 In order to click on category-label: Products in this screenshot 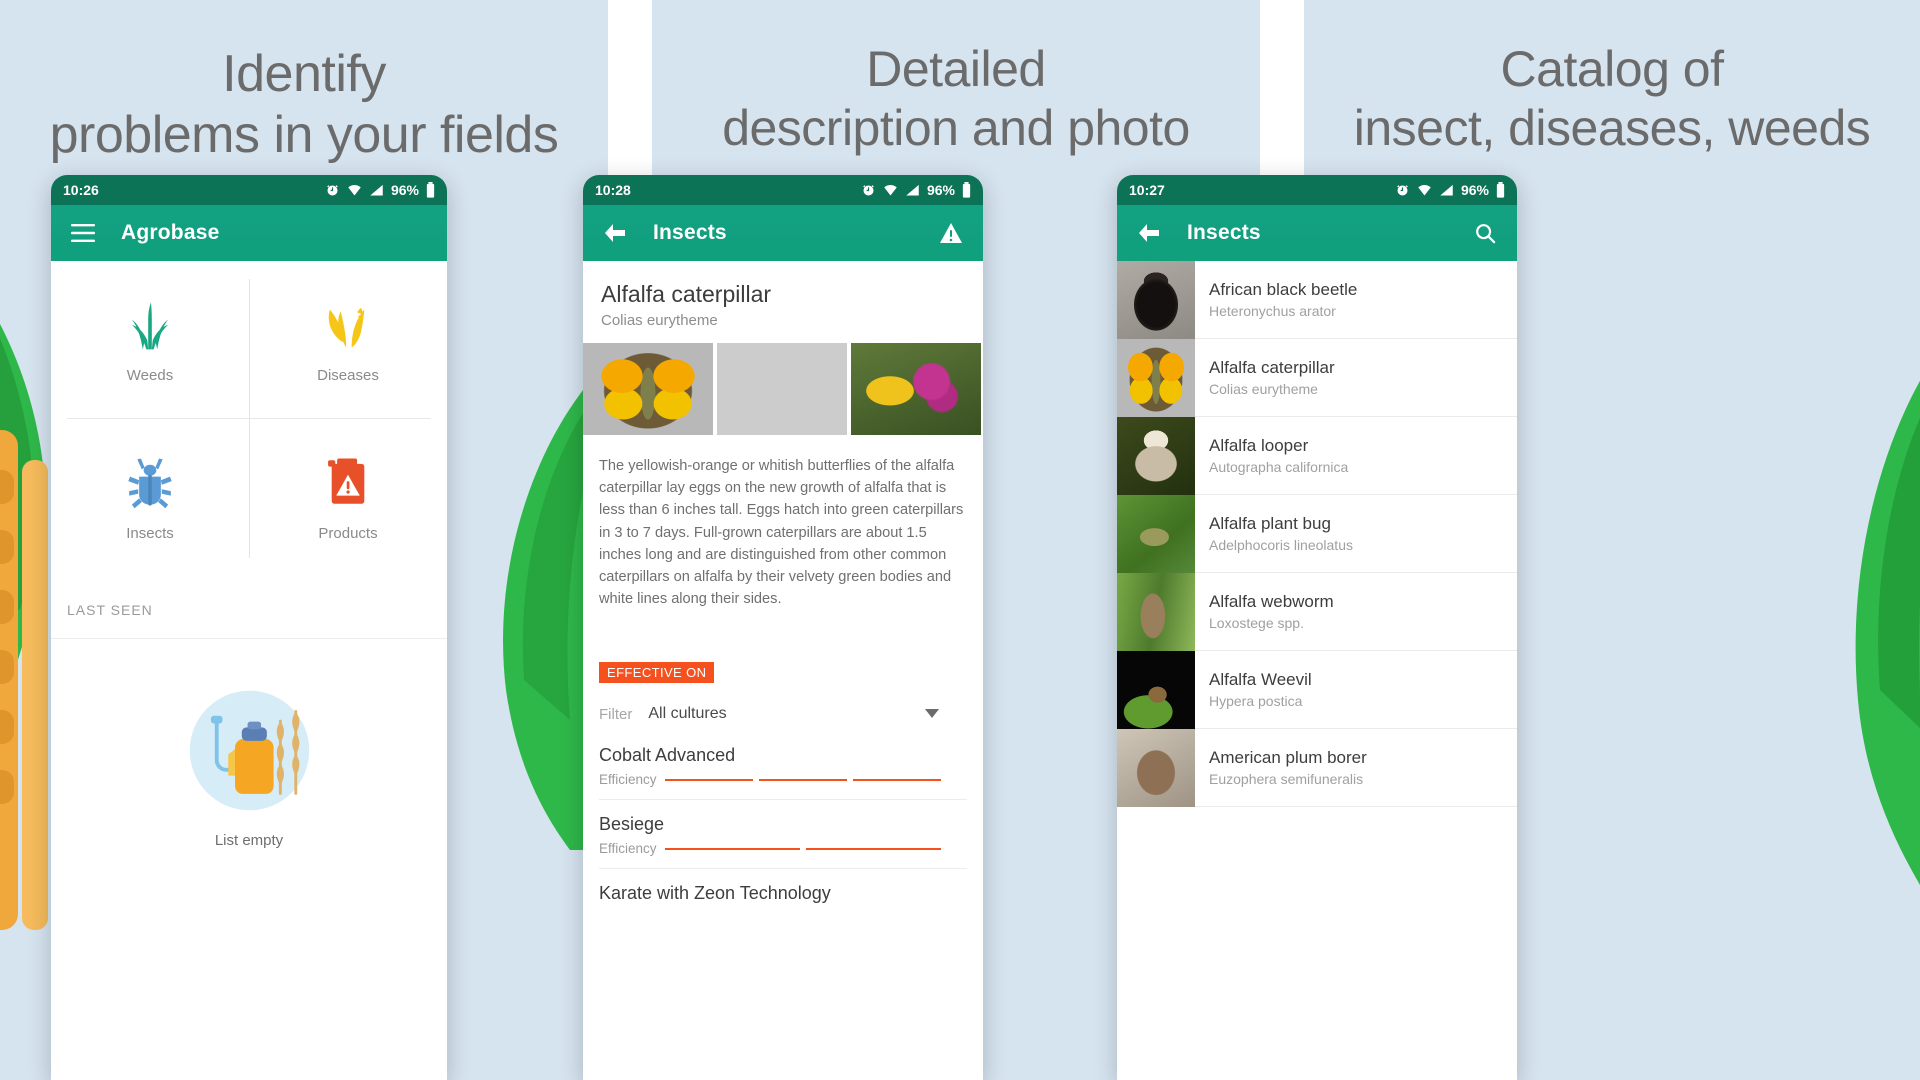, I will do `click(348, 533)`.